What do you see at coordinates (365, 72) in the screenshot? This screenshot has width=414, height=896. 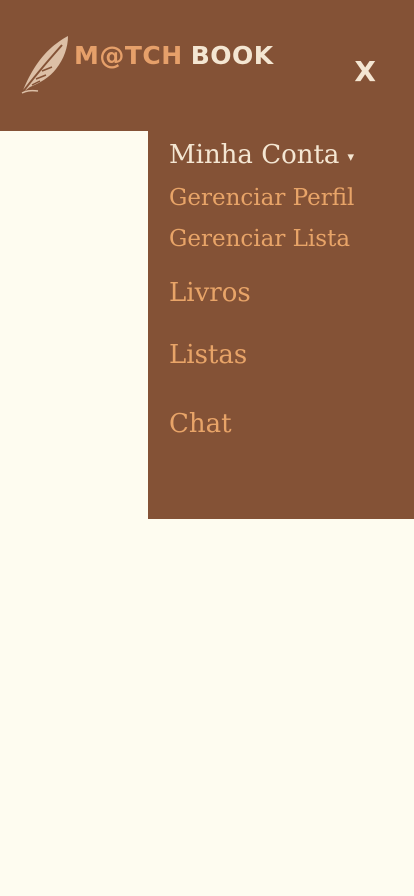 I see `close-menu-button: X` at bounding box center [365, 72].